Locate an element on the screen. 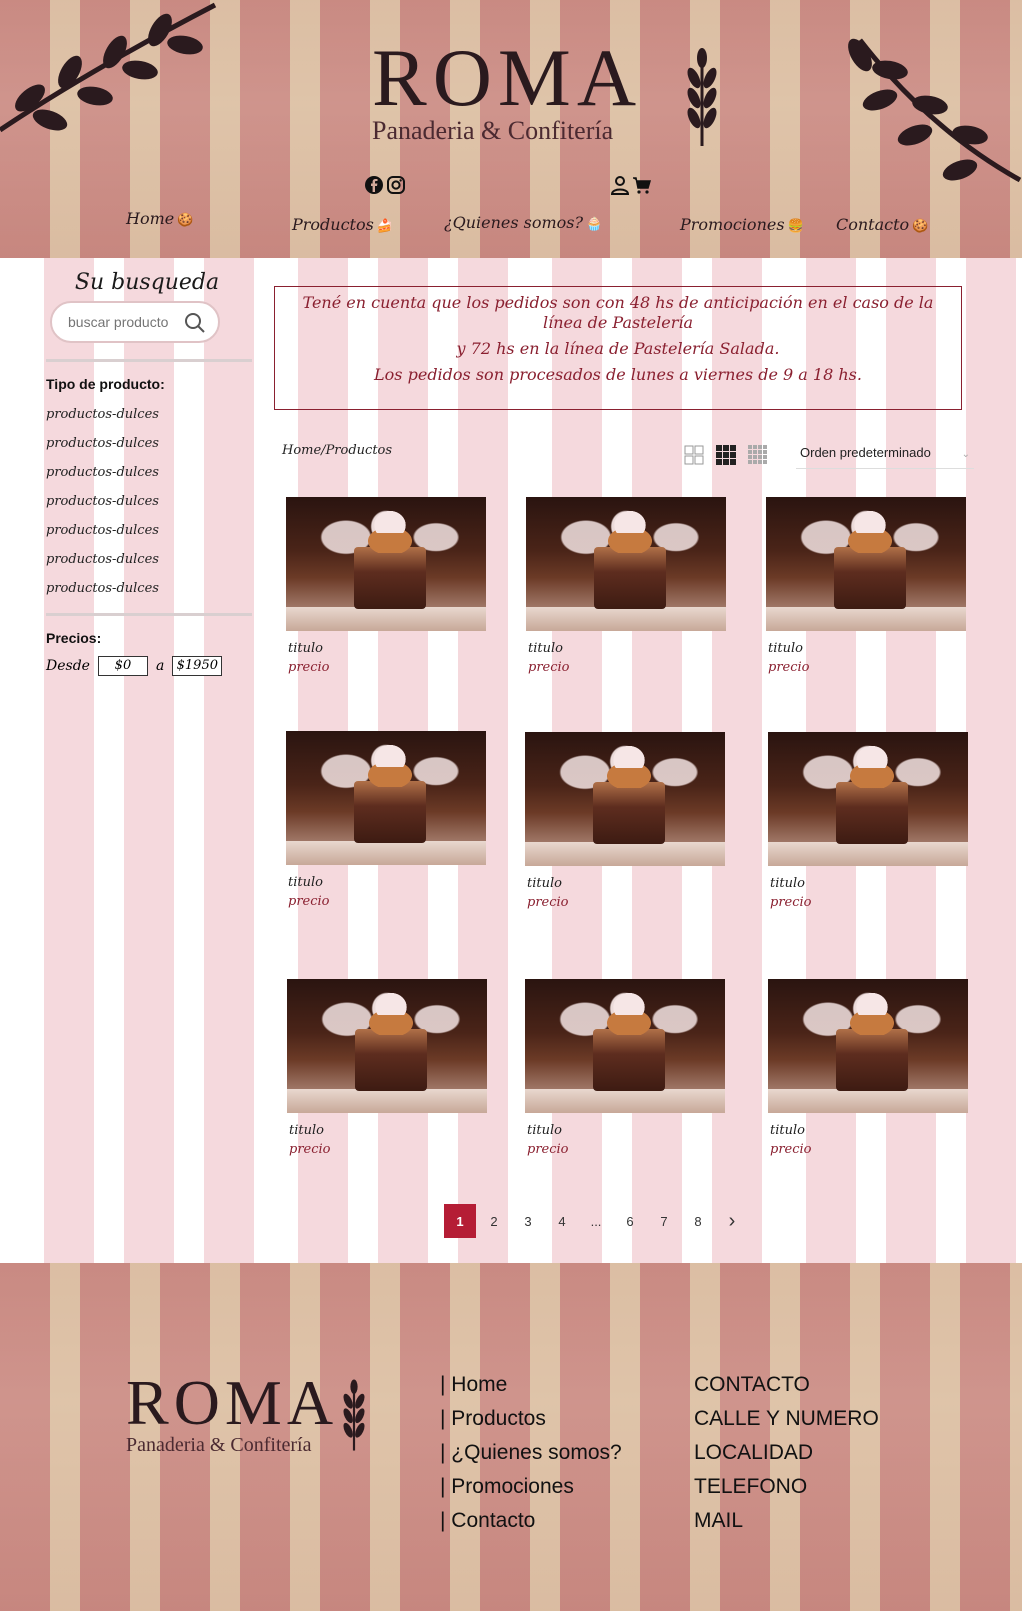  sort-select-value: Orden predeterminado is located at coordinates (865, 452).